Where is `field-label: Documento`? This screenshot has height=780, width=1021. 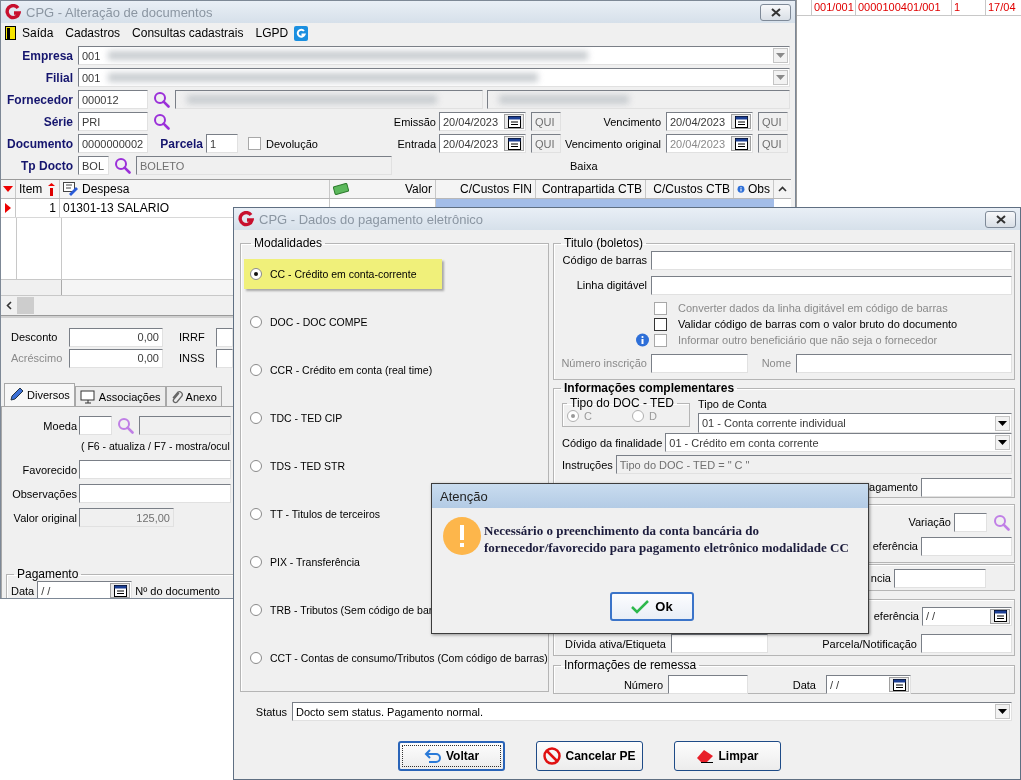
field-label: Documento is located at coordinates (40, 143).